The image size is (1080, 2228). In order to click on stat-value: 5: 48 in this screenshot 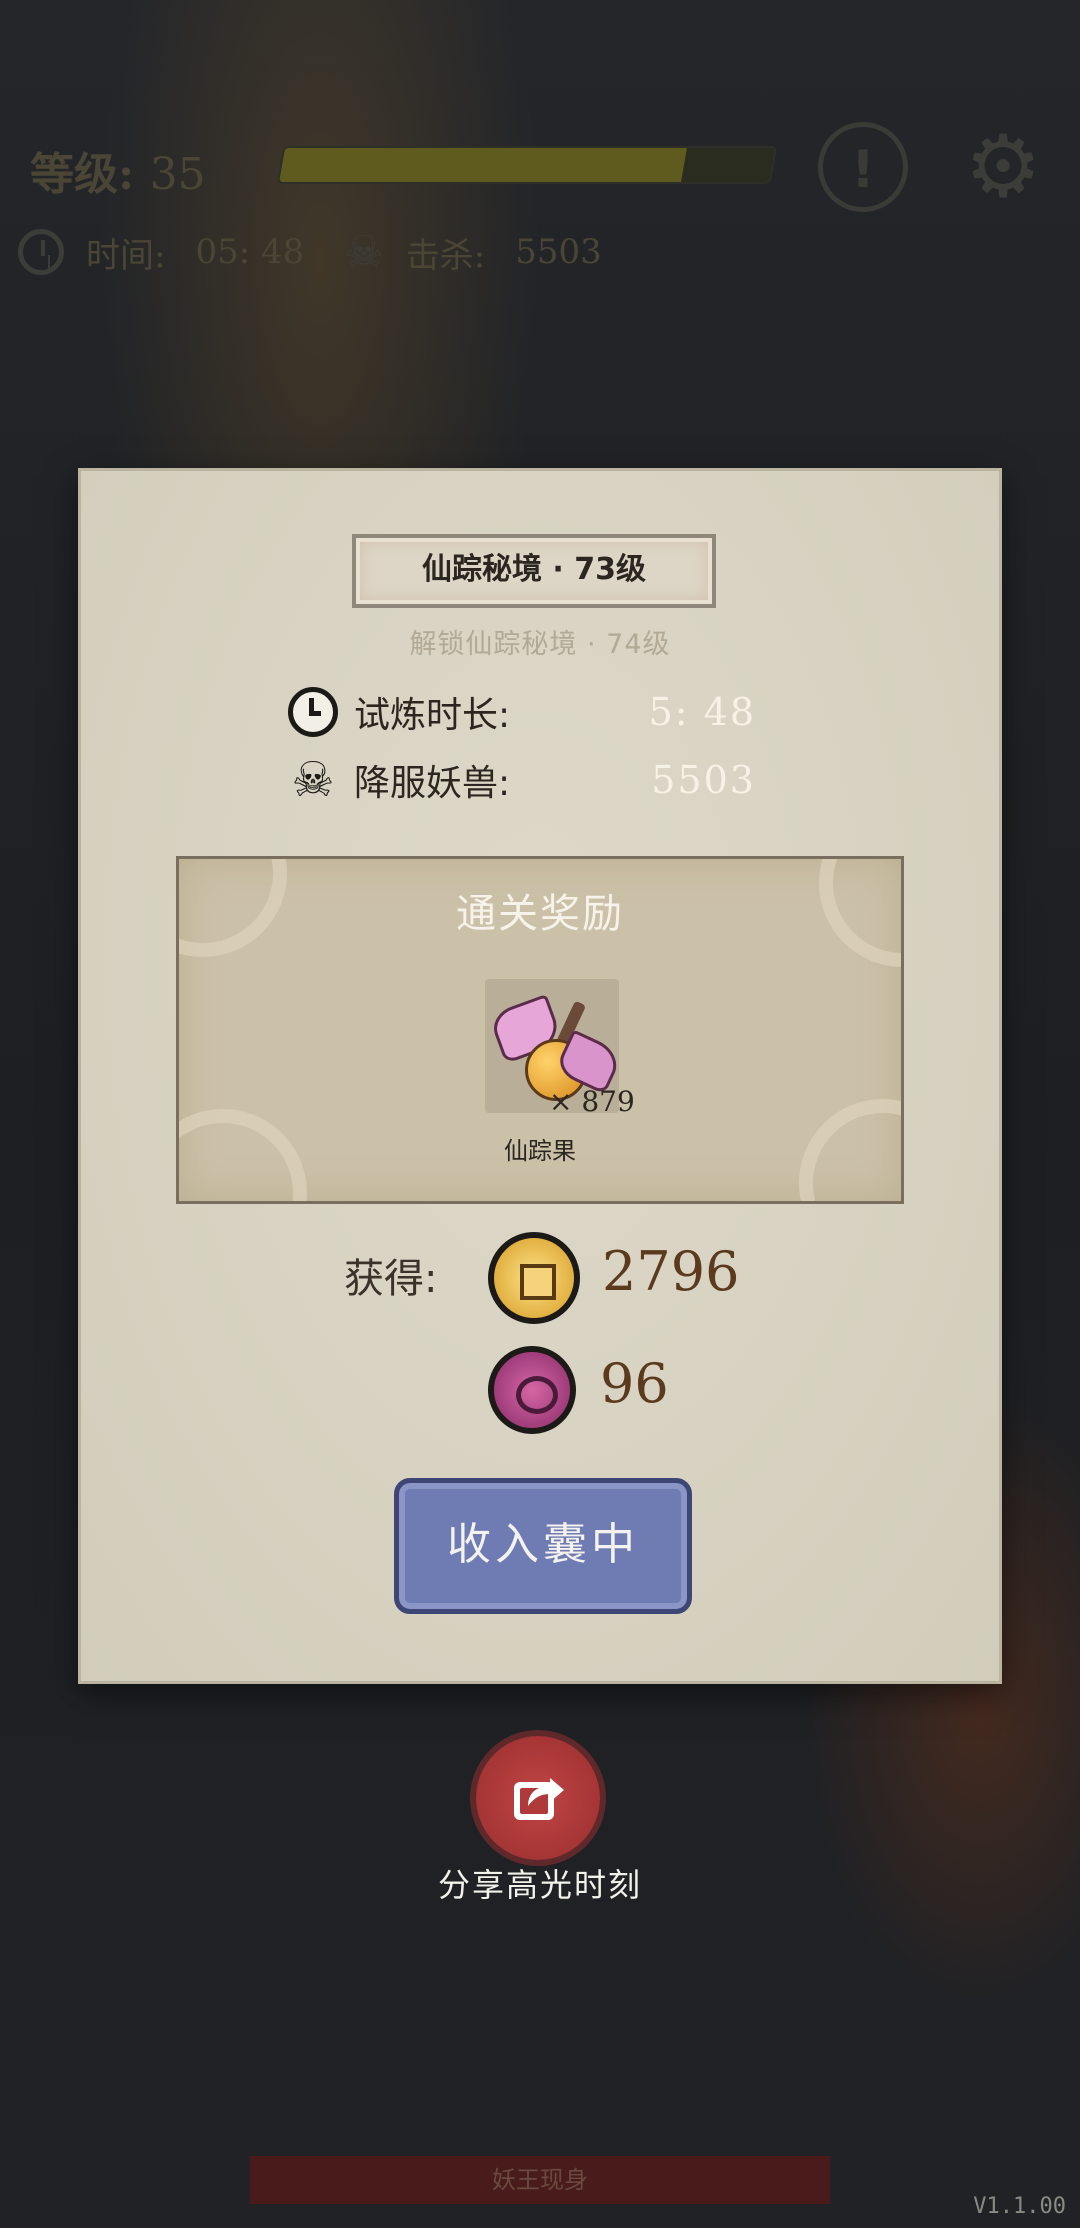, I will do `click(702, 712)`.